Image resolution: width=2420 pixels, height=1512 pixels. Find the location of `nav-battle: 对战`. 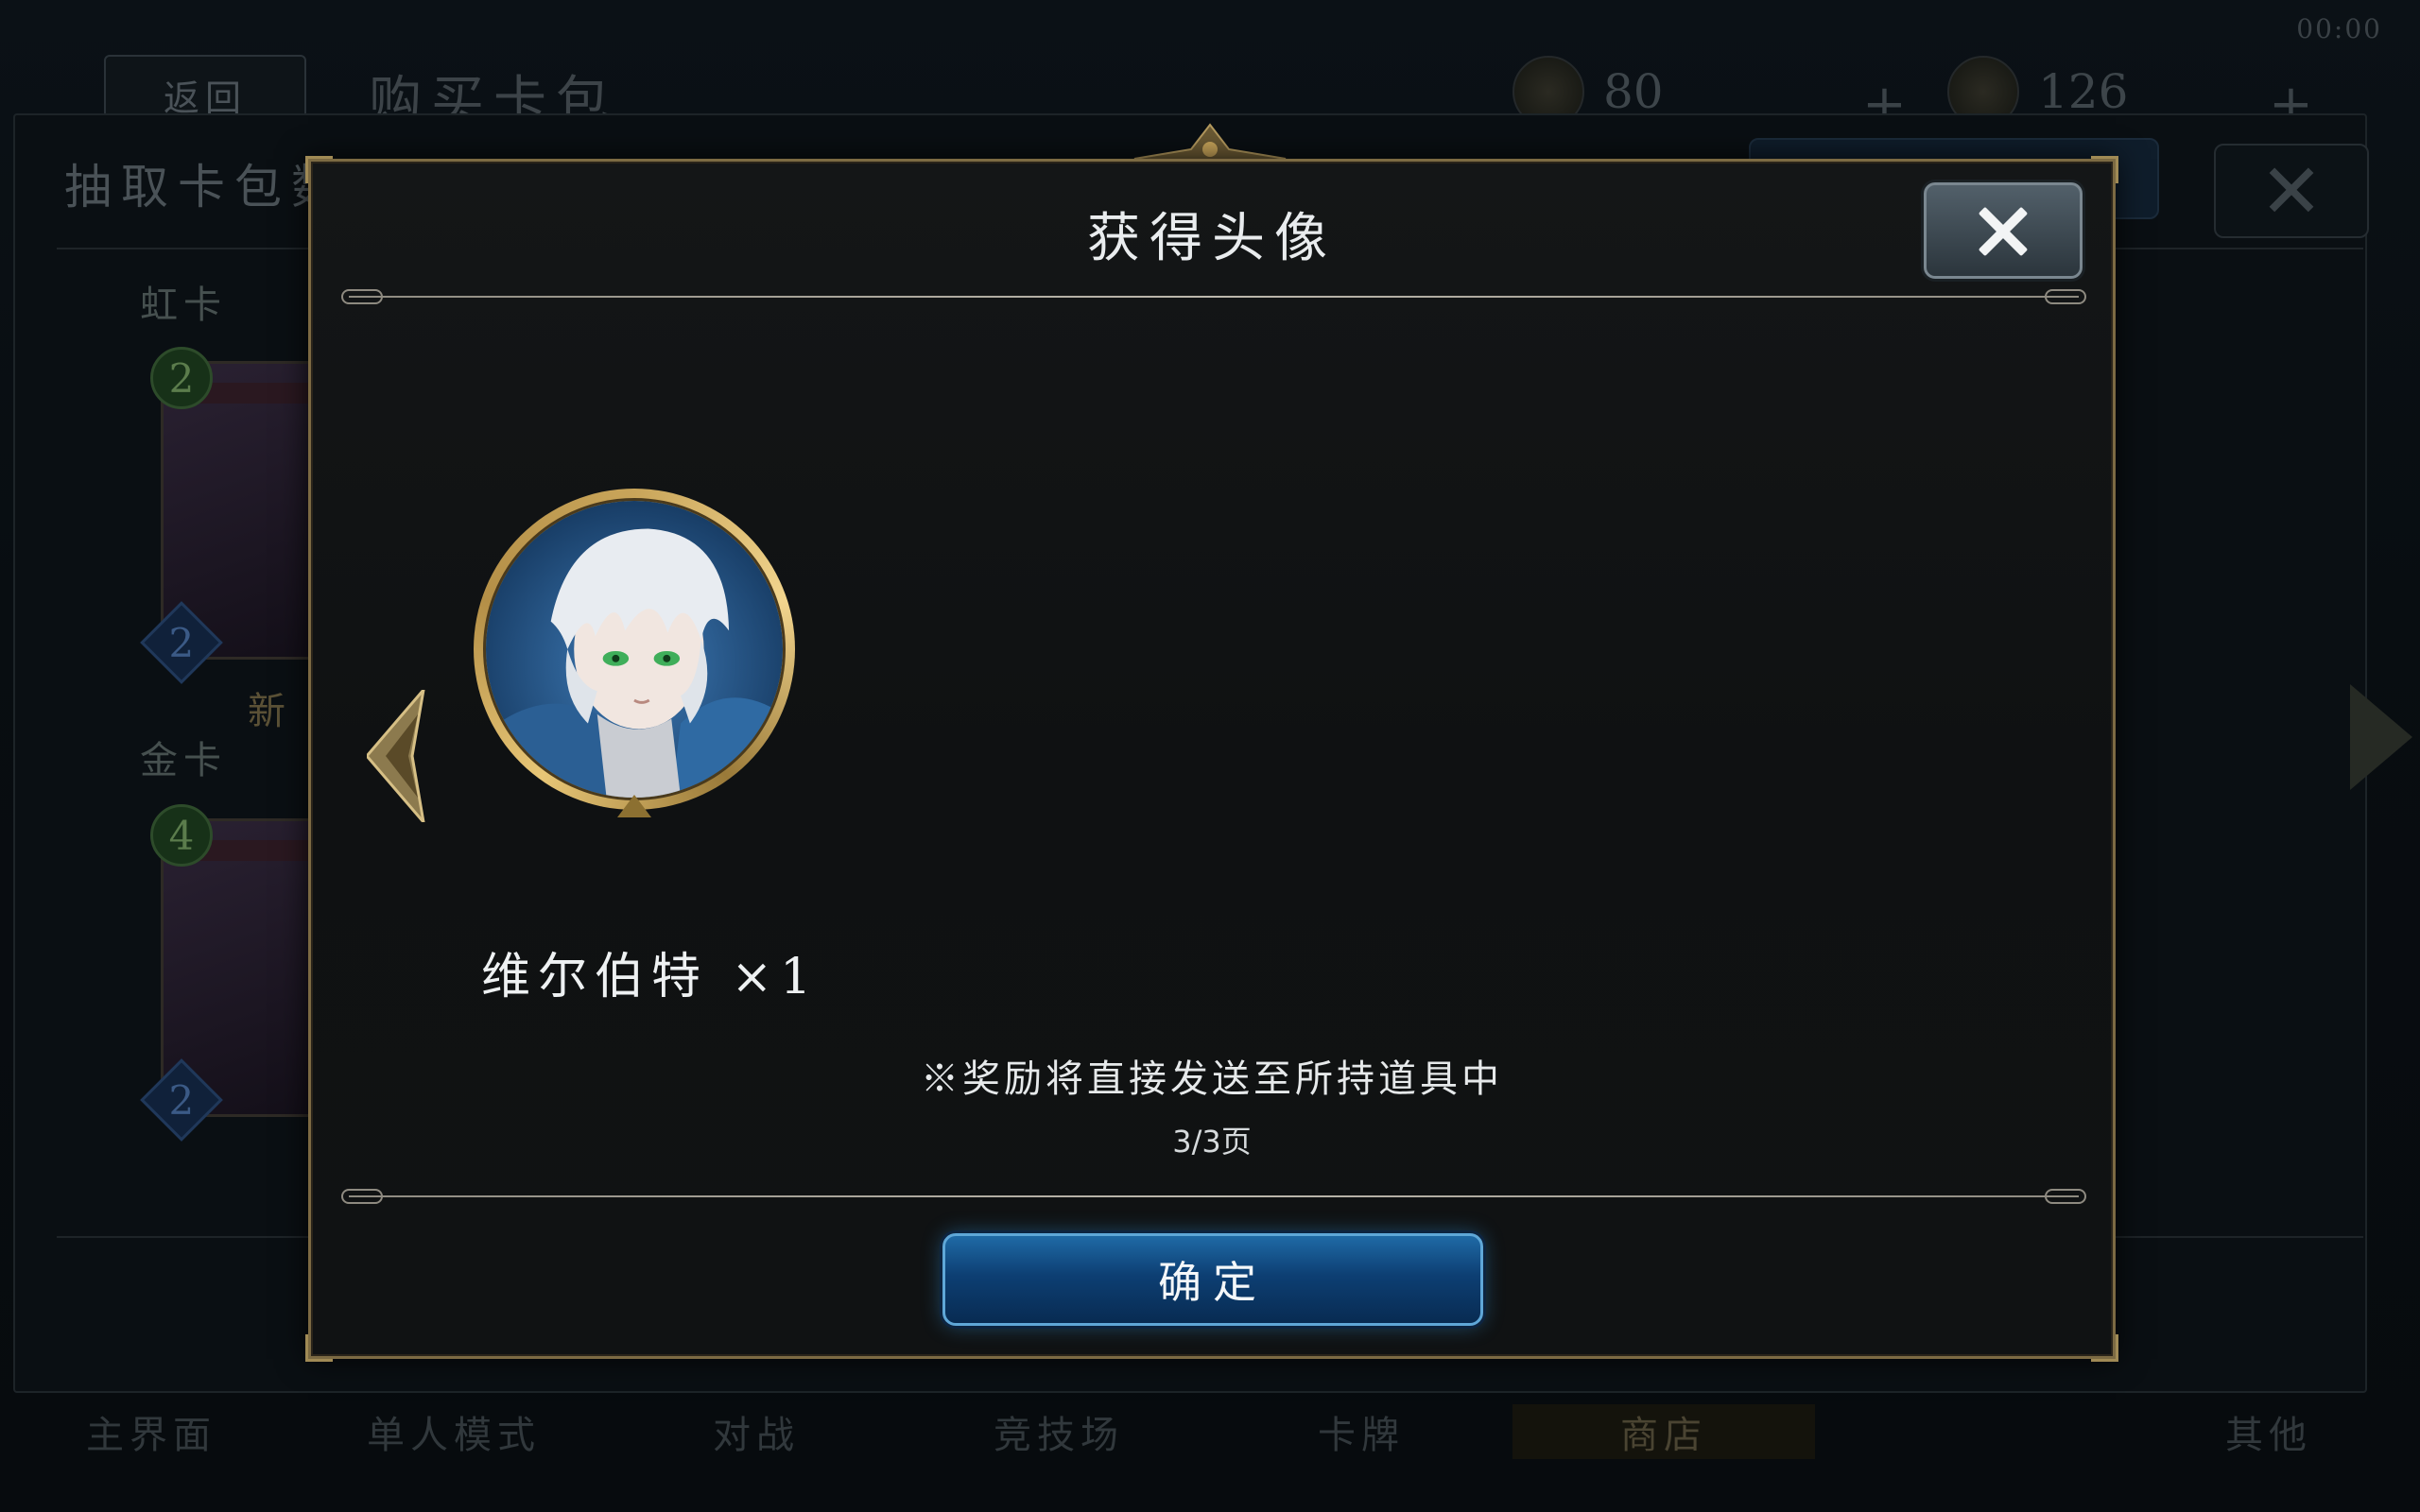

nav-battle: 对战 is located at coordinates (756, 1431).